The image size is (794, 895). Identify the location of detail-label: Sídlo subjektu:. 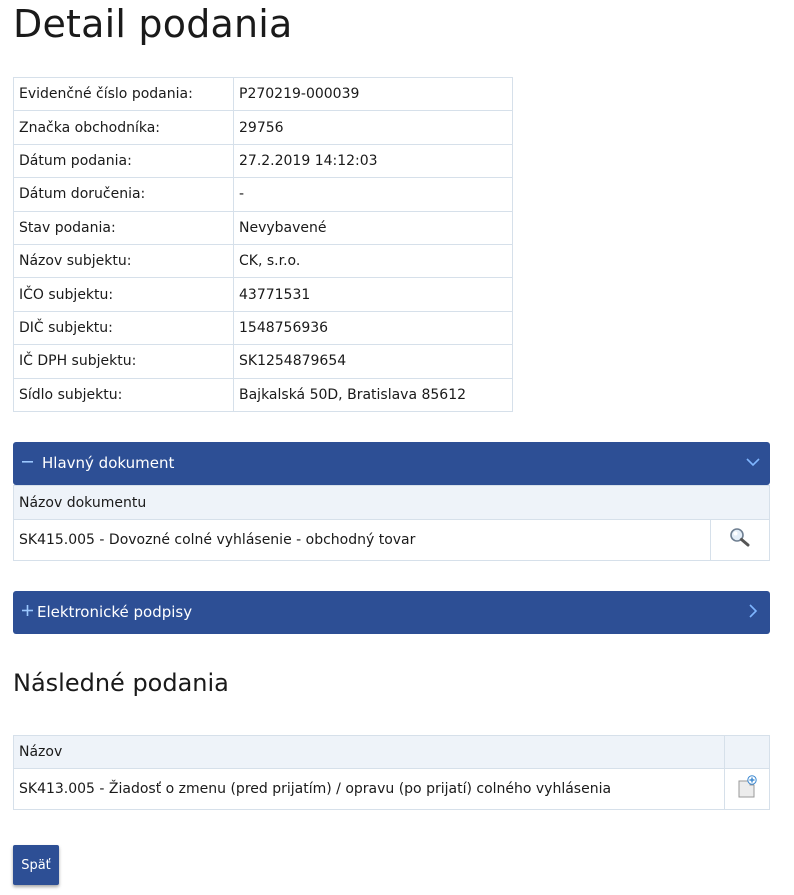
(123, 394).